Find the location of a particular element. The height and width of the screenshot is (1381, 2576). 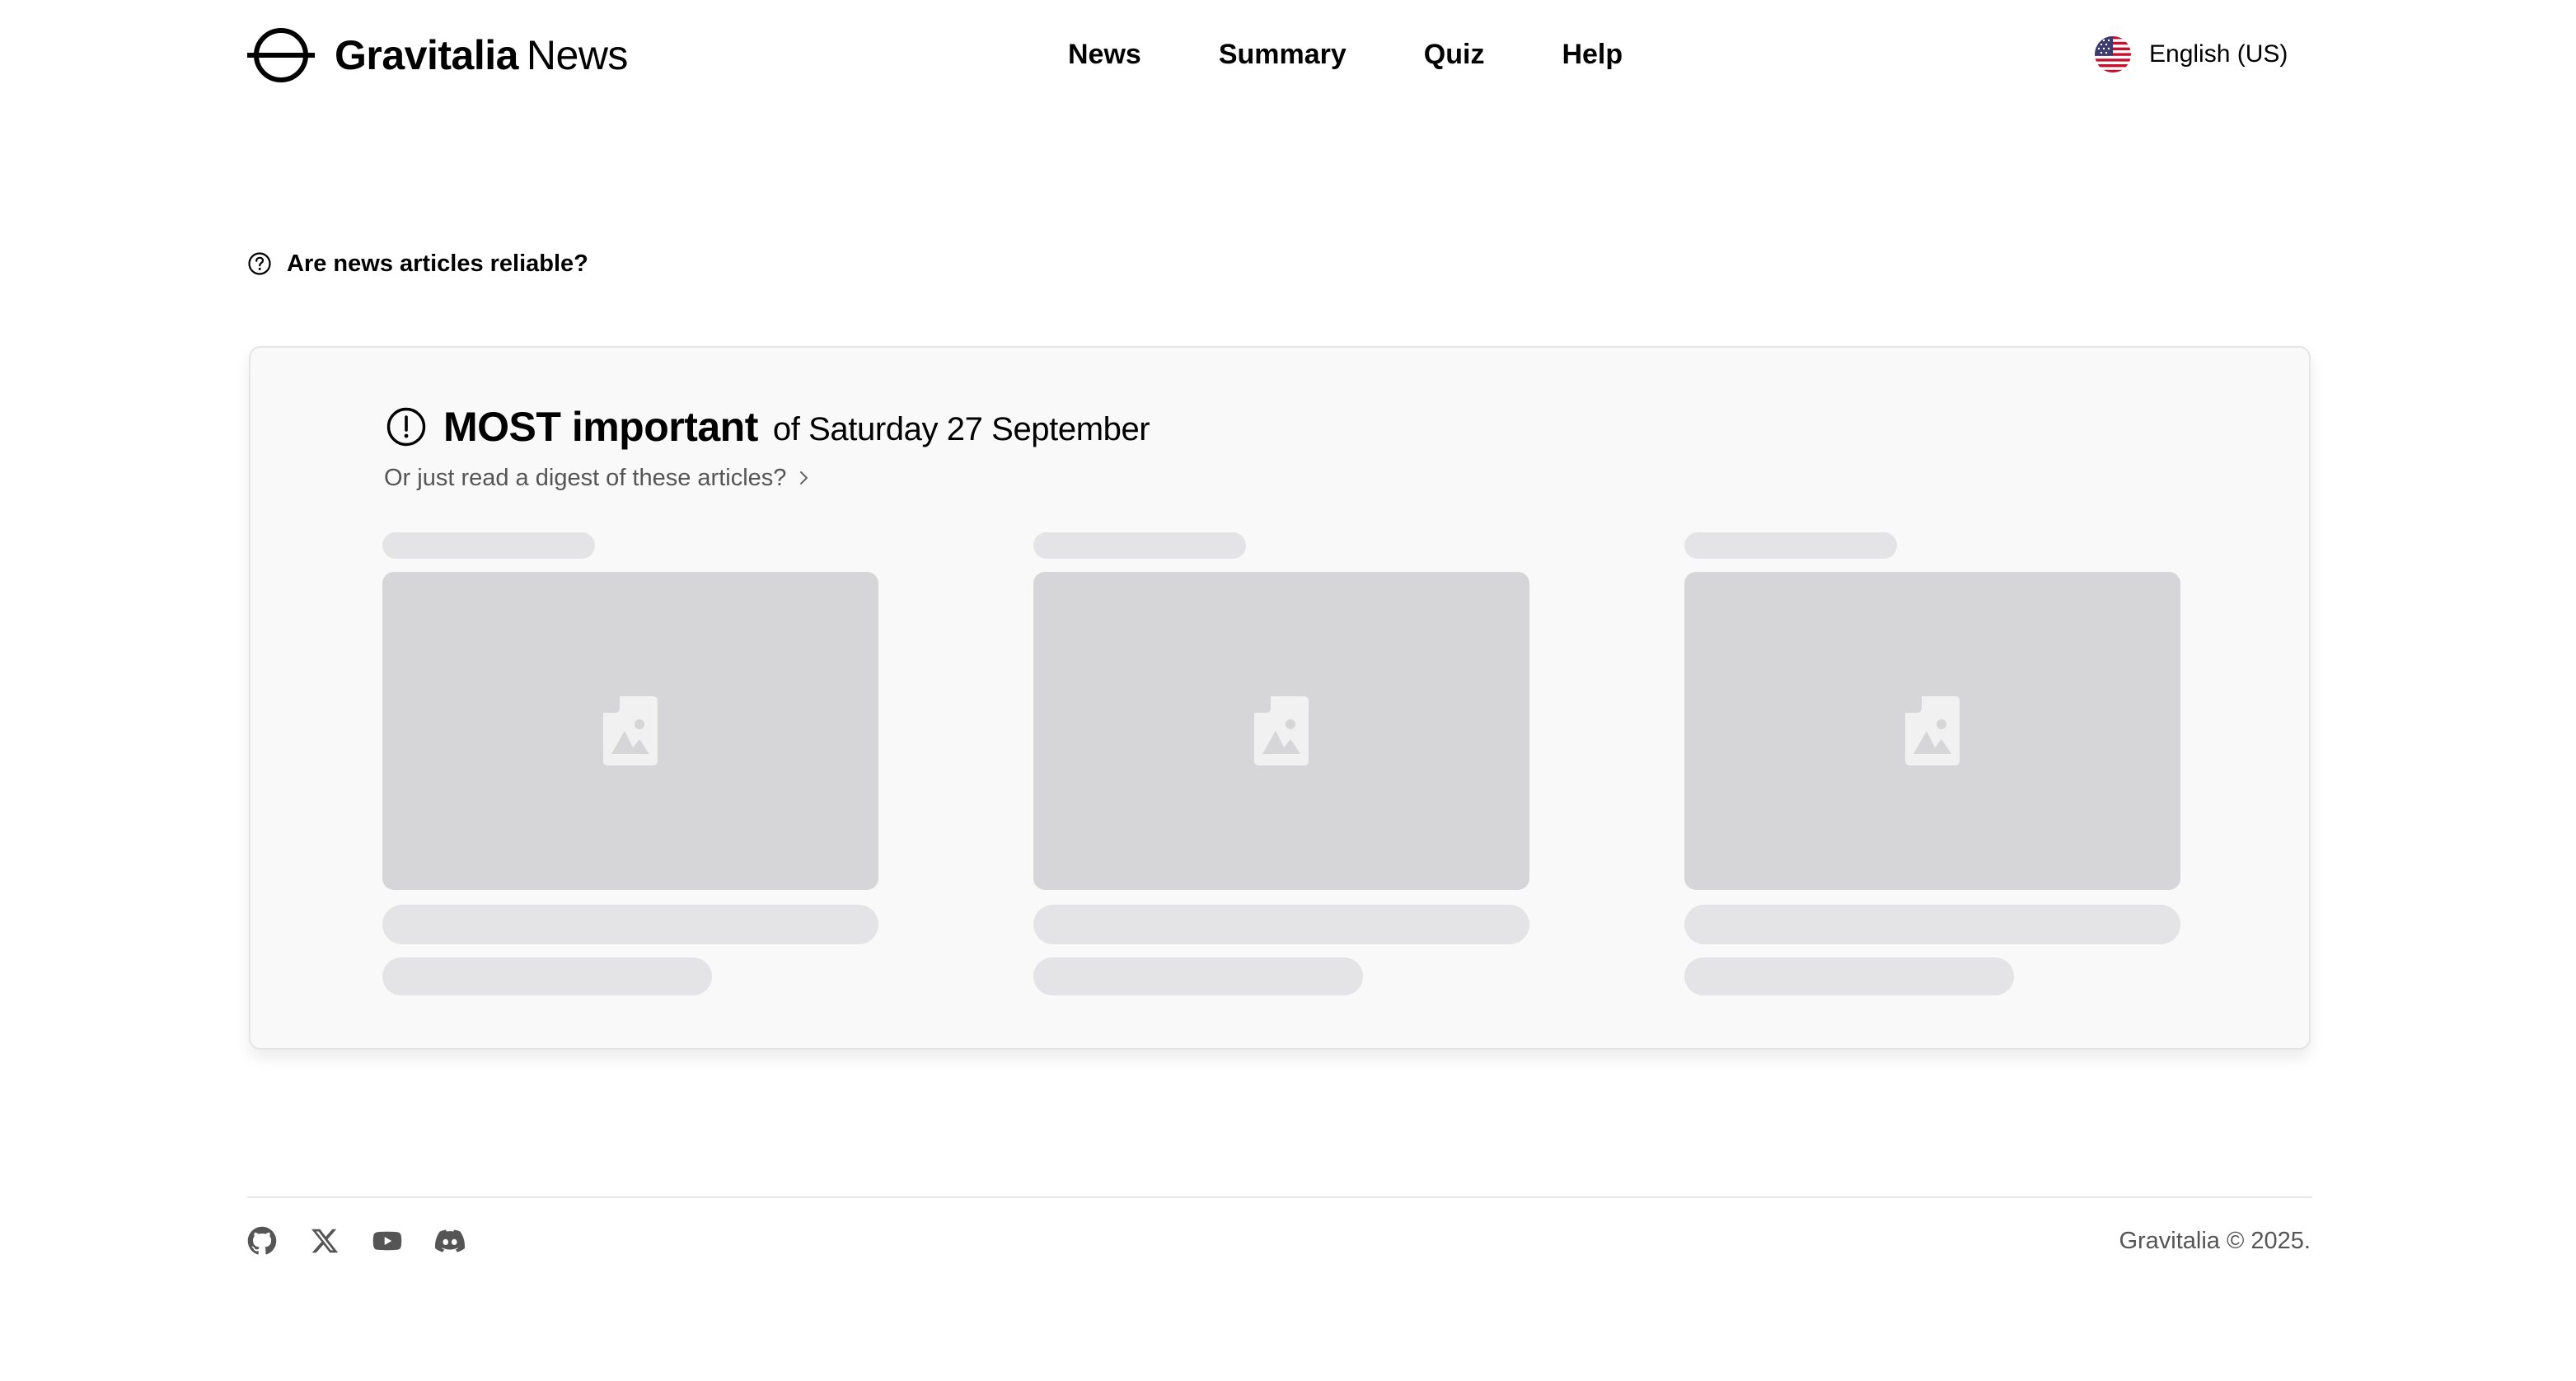

github-icon is located at coordinates (262, 1240).